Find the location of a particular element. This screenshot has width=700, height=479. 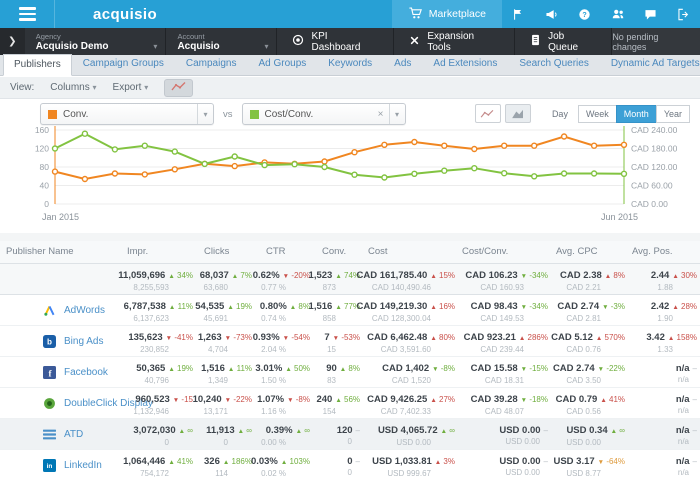

line-chart-type-button is located at coordinates (487, 113).